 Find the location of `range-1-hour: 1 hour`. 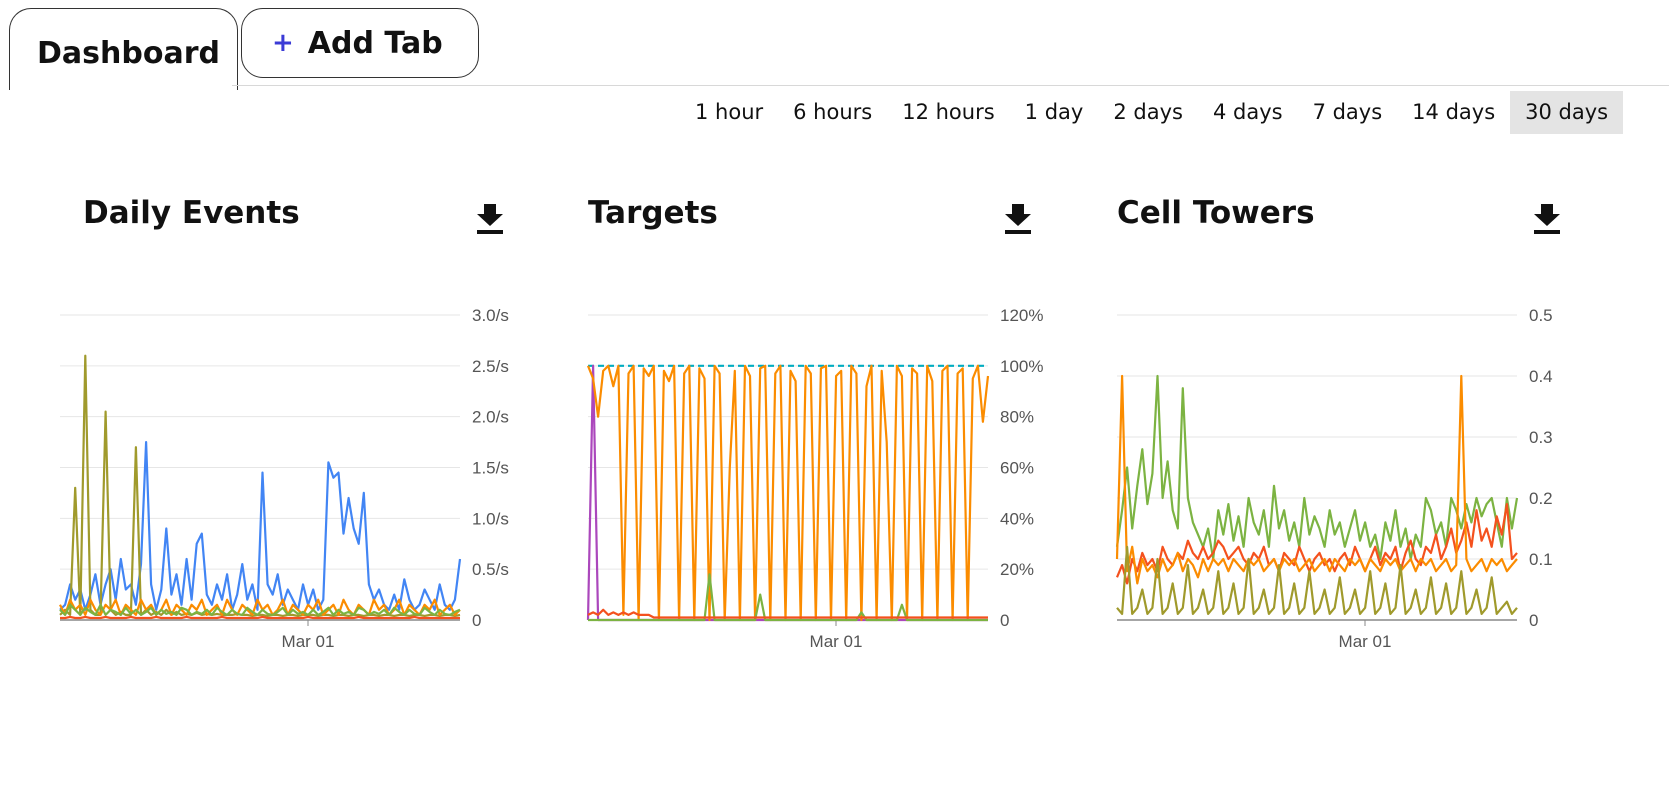

range-1-hour: 1 hour is located at coordinates (729, 112).